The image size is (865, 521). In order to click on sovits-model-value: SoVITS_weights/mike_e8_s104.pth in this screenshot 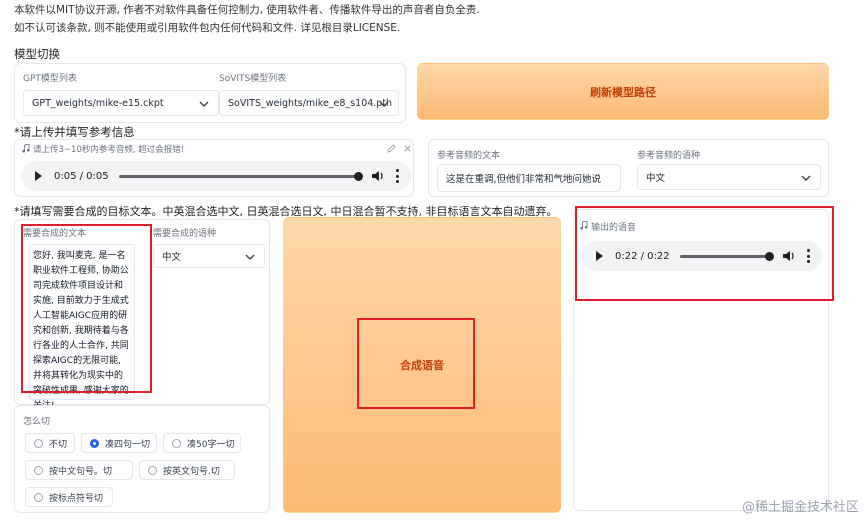, I will do `click(310, 103)`.